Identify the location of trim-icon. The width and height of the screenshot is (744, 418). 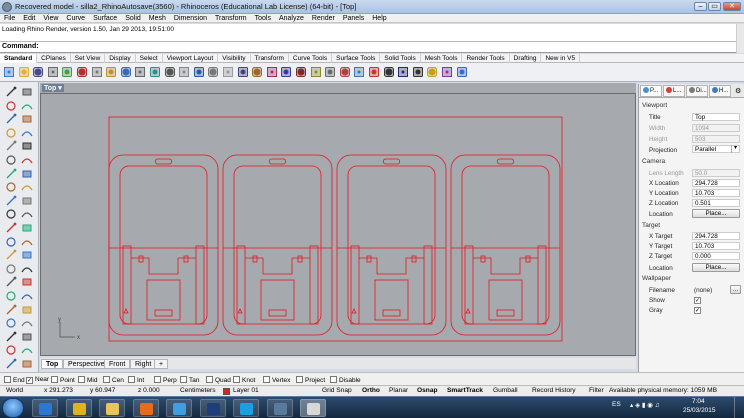
(27, 187).